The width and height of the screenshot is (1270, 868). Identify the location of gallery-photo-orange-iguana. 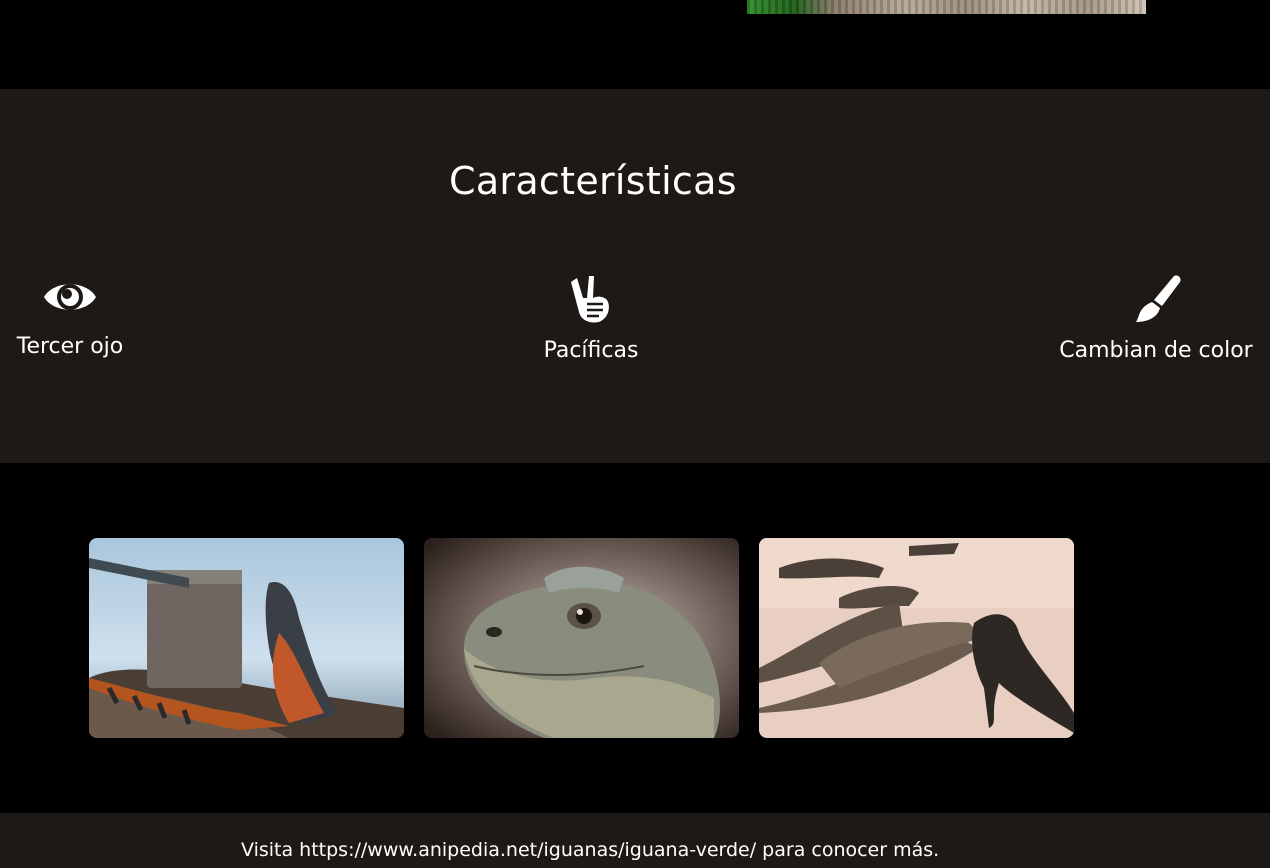
(246, 638).